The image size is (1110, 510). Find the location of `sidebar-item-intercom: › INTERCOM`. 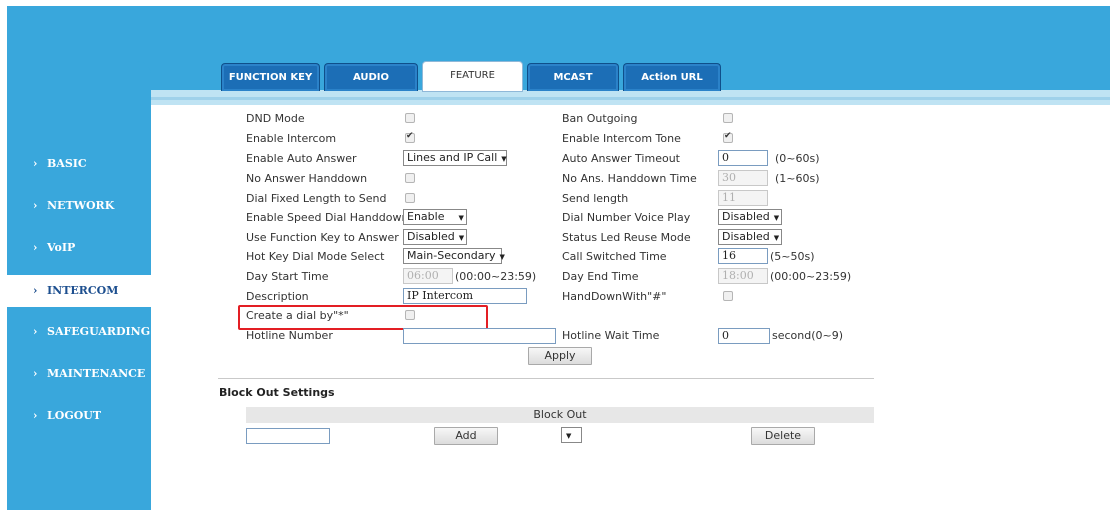

sidebar-item-intercom: › INTERCOM is located at coordinates (81, 291).